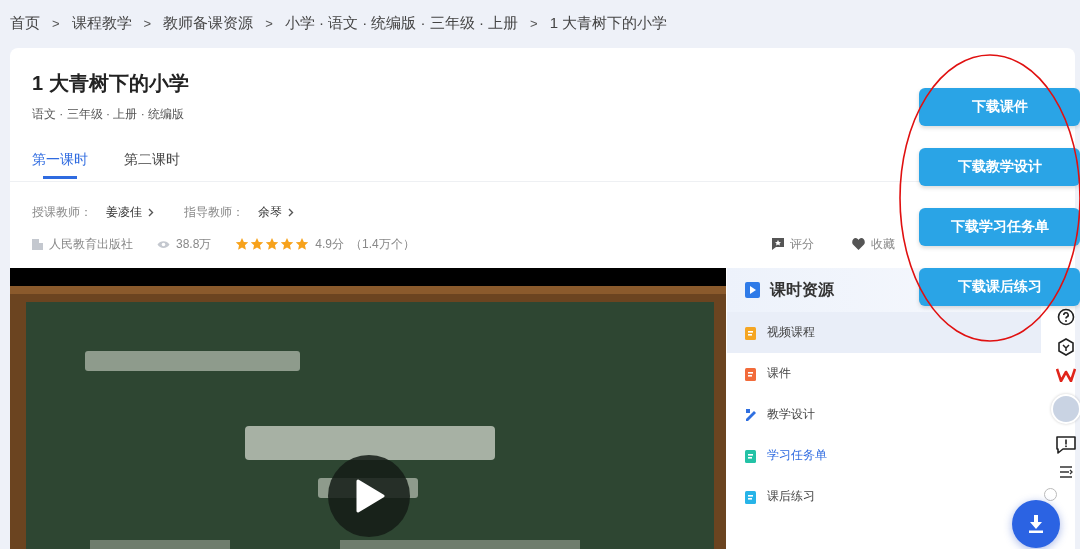 This screenshot has width=1080, height=549. I want to click on resource-item: 视频课程, so click(884, 332).